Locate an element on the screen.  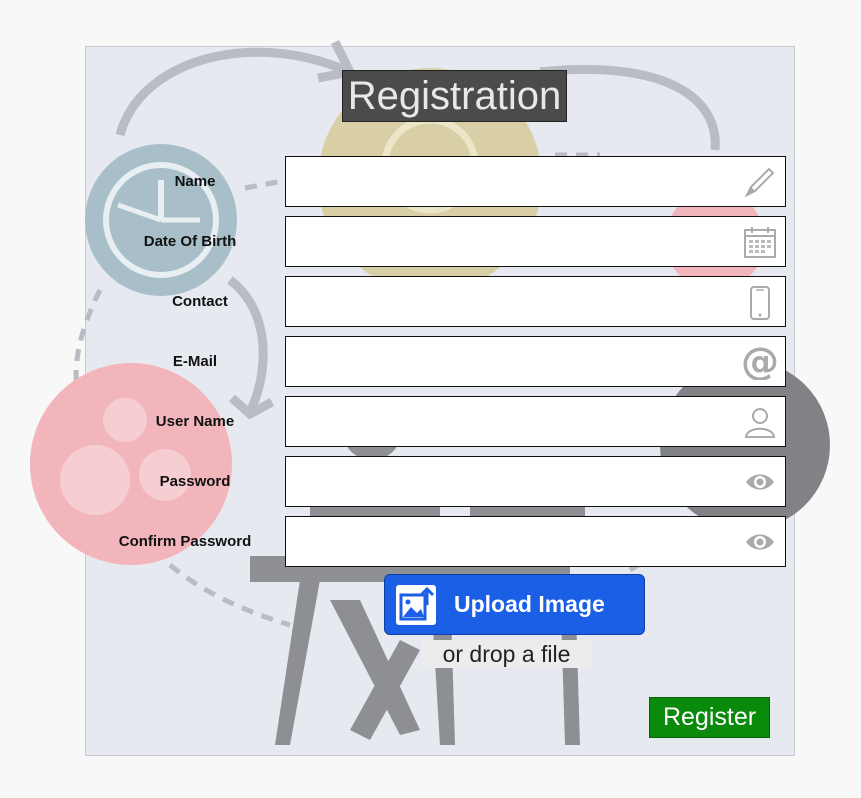
upload-image-label: Upload Image is located at coordinates (529, 604).